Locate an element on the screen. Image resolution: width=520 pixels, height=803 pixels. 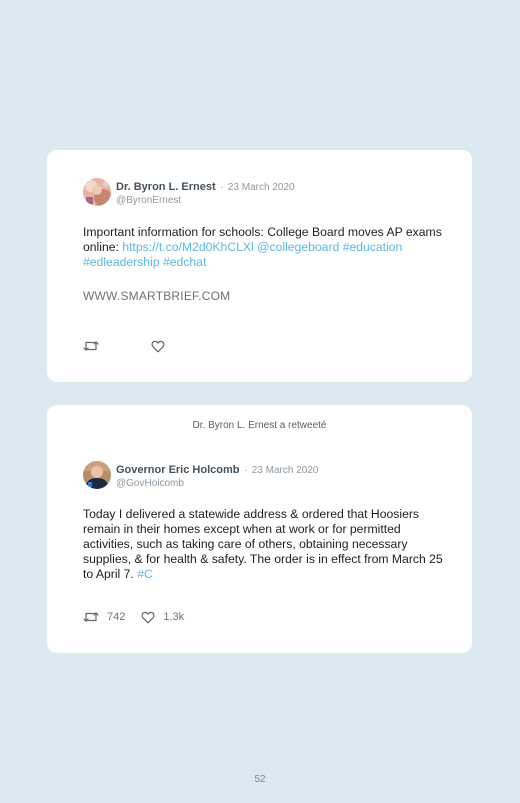
mention-link: @collegeboard is located at coordinates (298, 247).